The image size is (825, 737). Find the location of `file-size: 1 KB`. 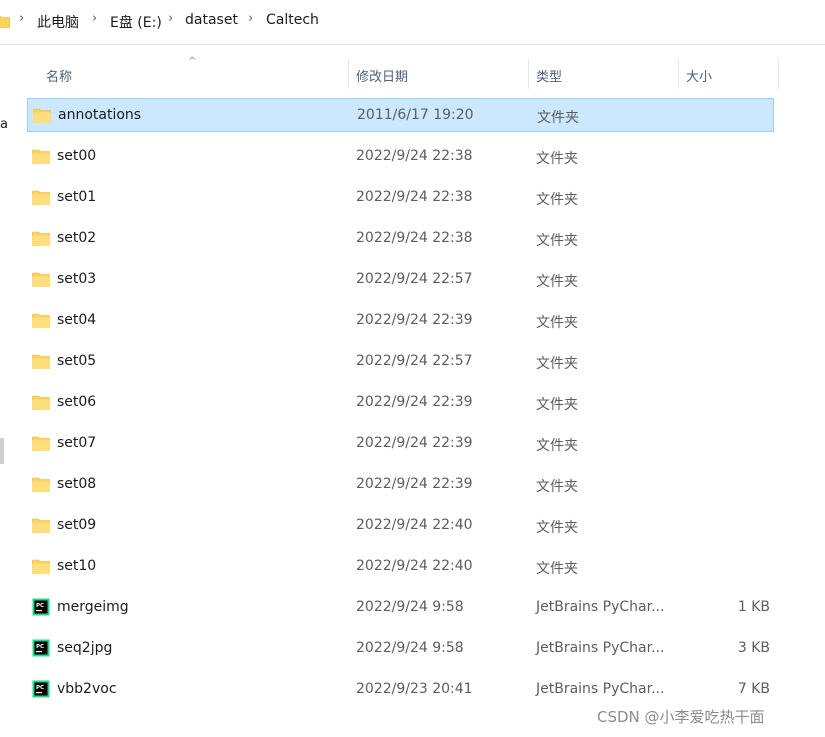

file-size: 1 KB is located at coordinates (753, 607).